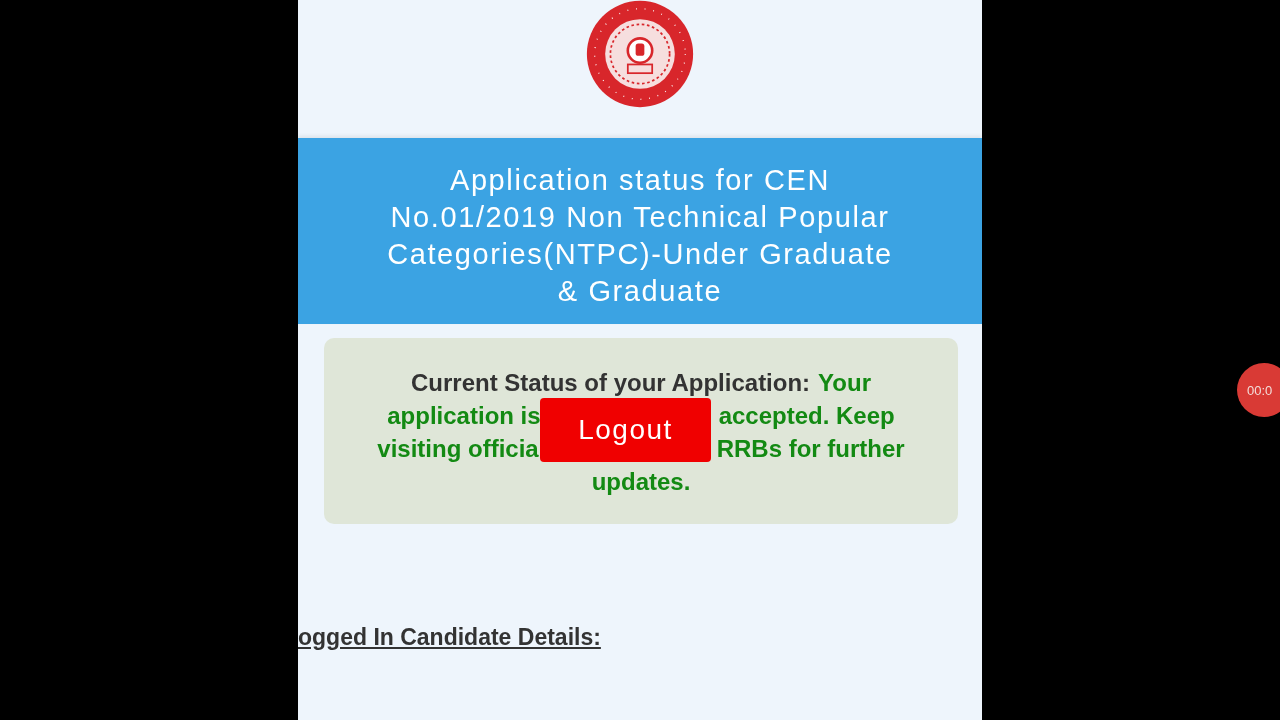 The height and width of the screenshot is (720, 1280). What do you see at coordinates (1258, 390) in the screenshot?
I see `recording-timer: 00:0` at bounding box center [1258, 390].